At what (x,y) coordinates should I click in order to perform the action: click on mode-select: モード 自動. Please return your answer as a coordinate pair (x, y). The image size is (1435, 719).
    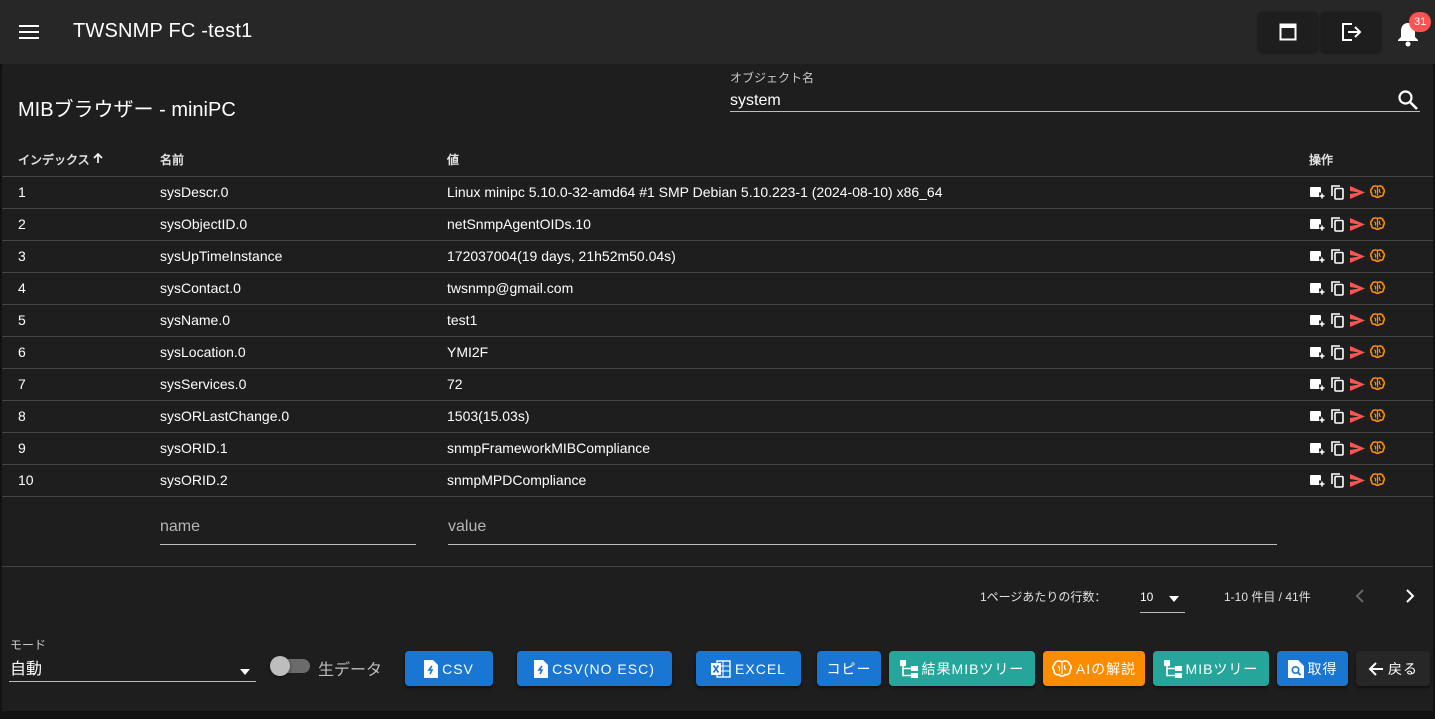
    Looking at the image, I should click on (132, 658).